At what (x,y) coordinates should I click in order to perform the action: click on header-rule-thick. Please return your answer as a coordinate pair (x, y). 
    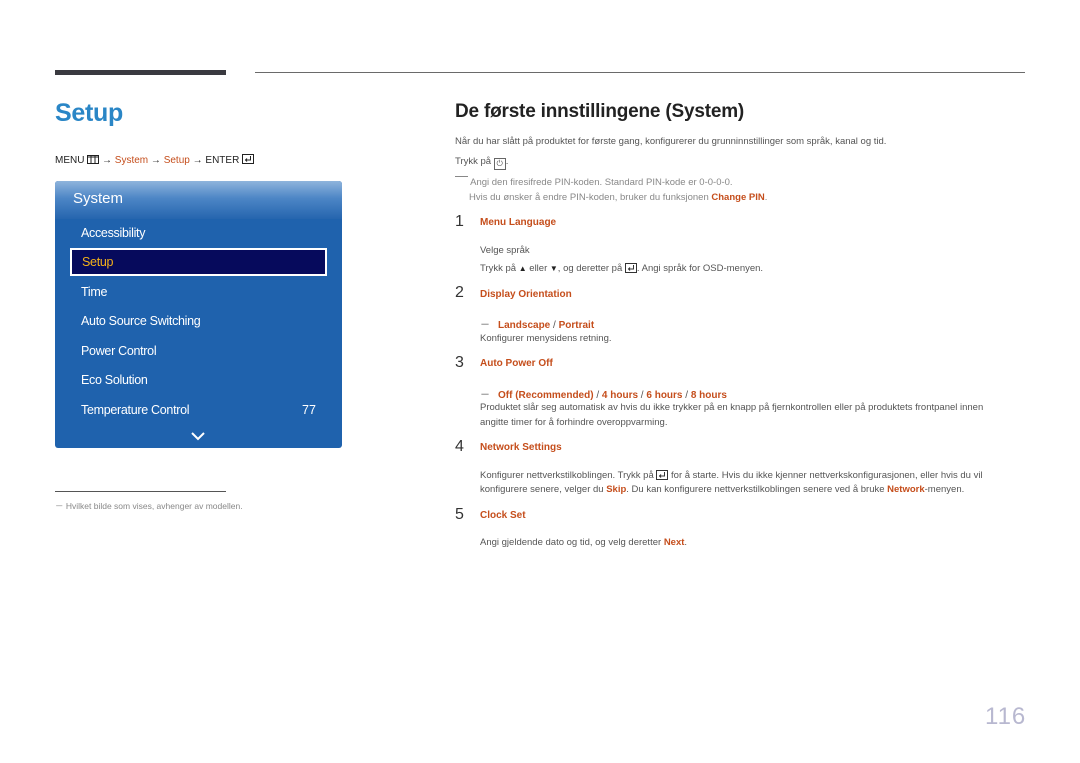
    Looking at the image, I should click on (140, 72).